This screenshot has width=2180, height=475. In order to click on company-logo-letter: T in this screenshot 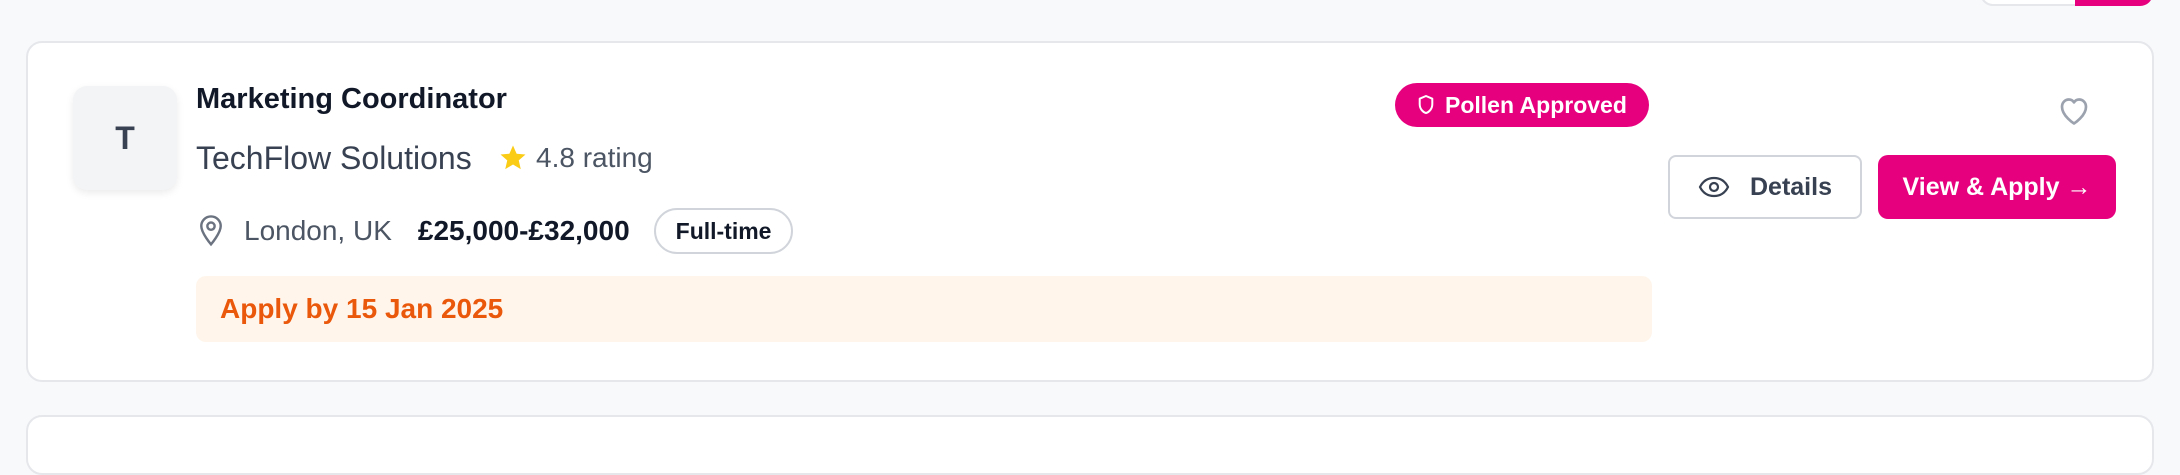, I will do `click(125, 137)`.